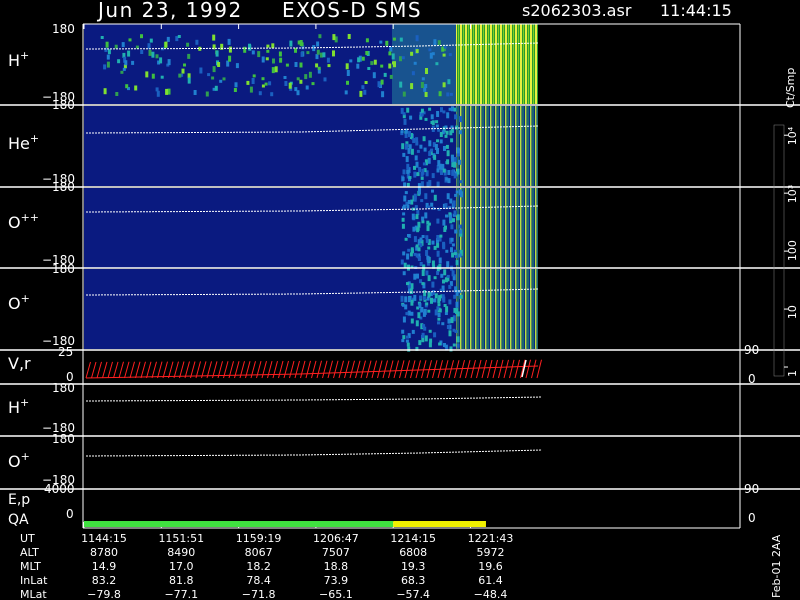 Image resolution: width=800 pixels, height=600 pixels. What do you see at coordinates (65, 352) in the screenshot?
I see `vr-tick-max: 25` at bounding box center [65, 352].